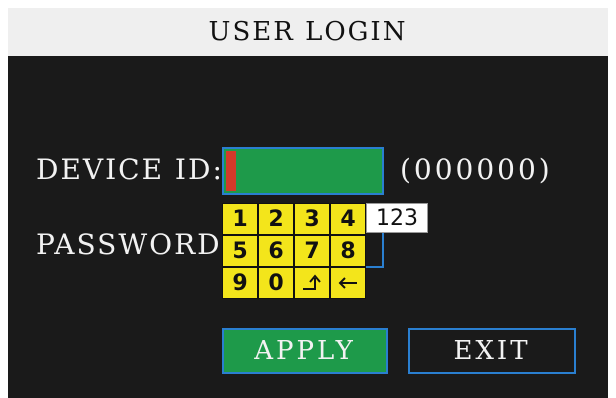 Image resolution: width=616 pixels, height=398 pixels. What do you see at coordinates (276, 251) in the screenshot?
I see `key-6: 6` at bounding box center [276, 251].